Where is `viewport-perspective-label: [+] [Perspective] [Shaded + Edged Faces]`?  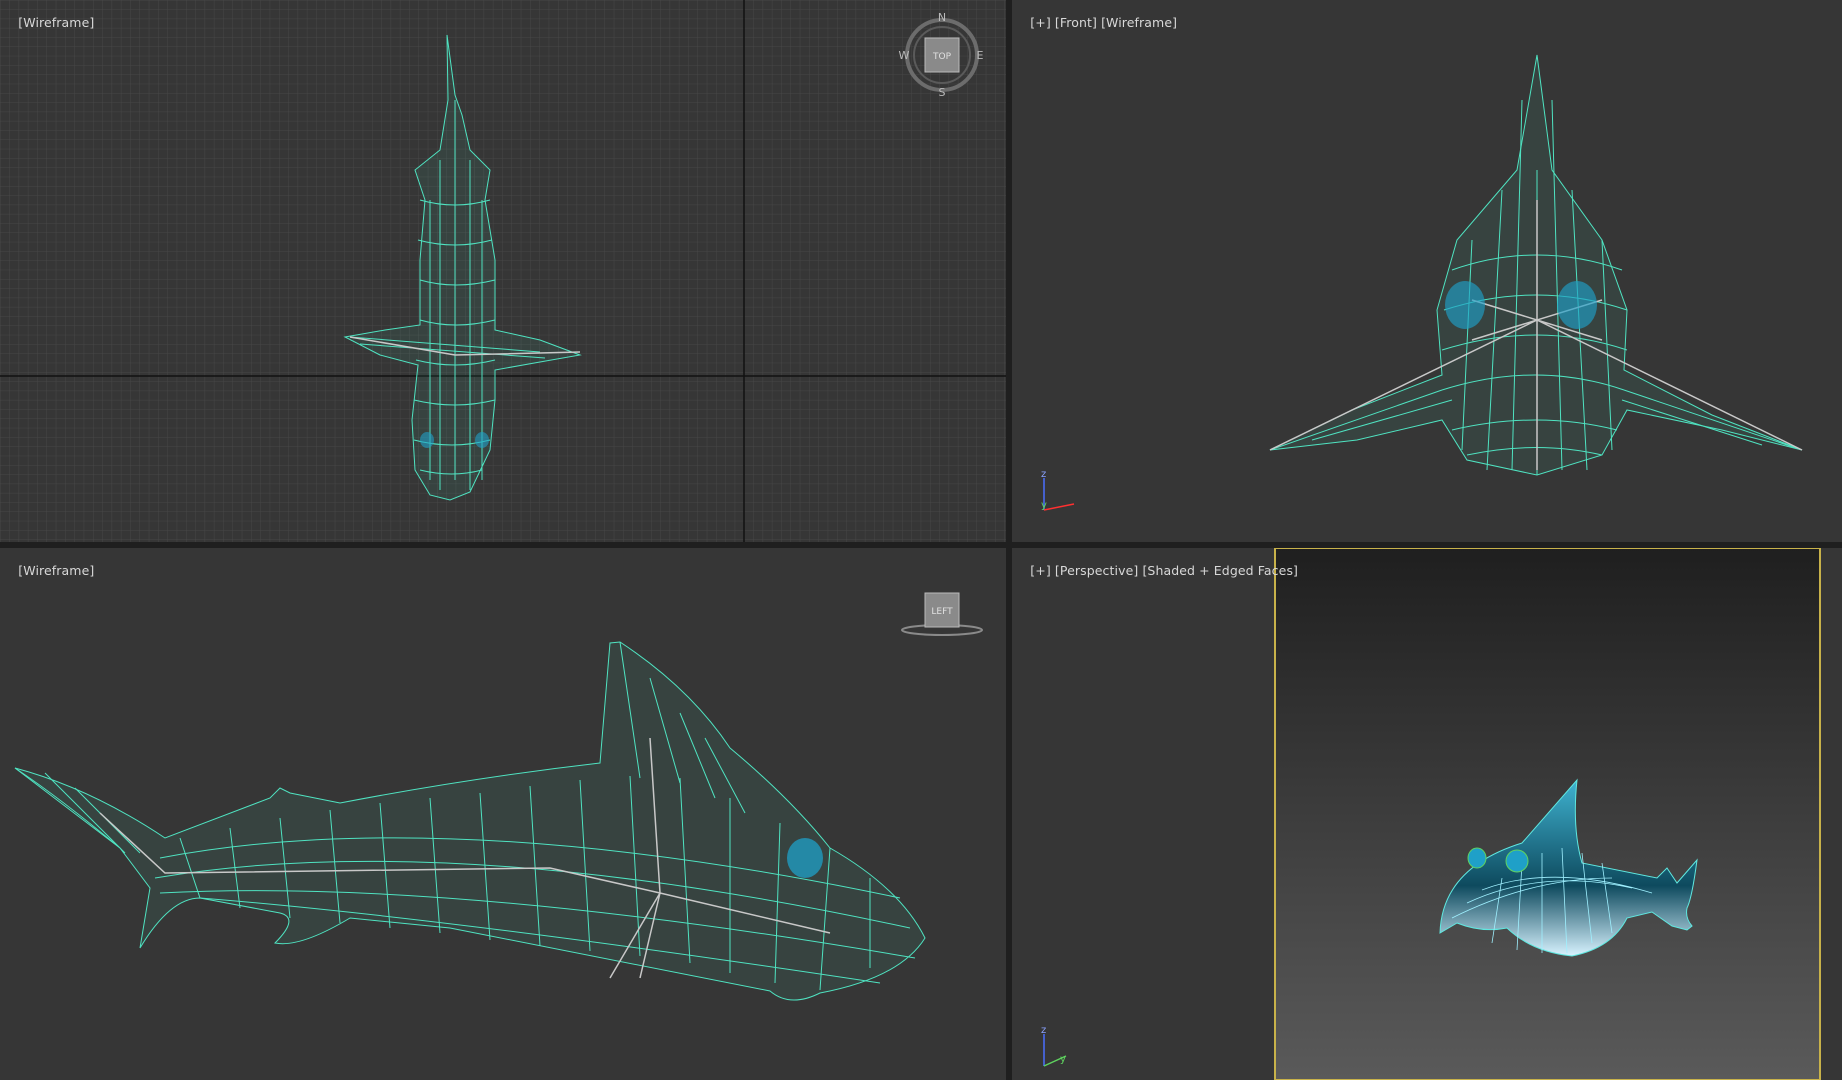 viewport-perspective-label: [+] [Perspective] [Shaded + Edged Faces] is located at coordinates (1156, 570).